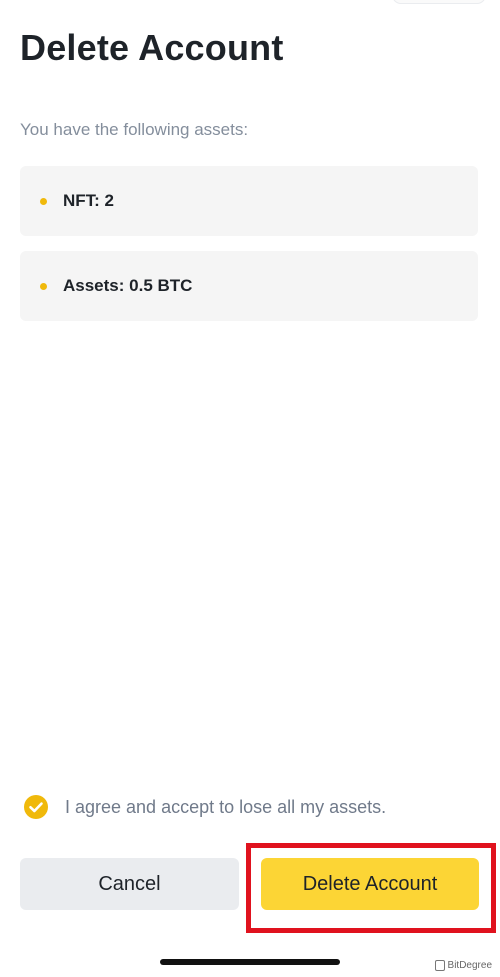 Image resolution: width=500 pixels, height=977 pixels. What do you see at coordinates (370, 884) in the screenshot?
I see `delete-account-button: Delete Account` at bounding box center [370, 884].